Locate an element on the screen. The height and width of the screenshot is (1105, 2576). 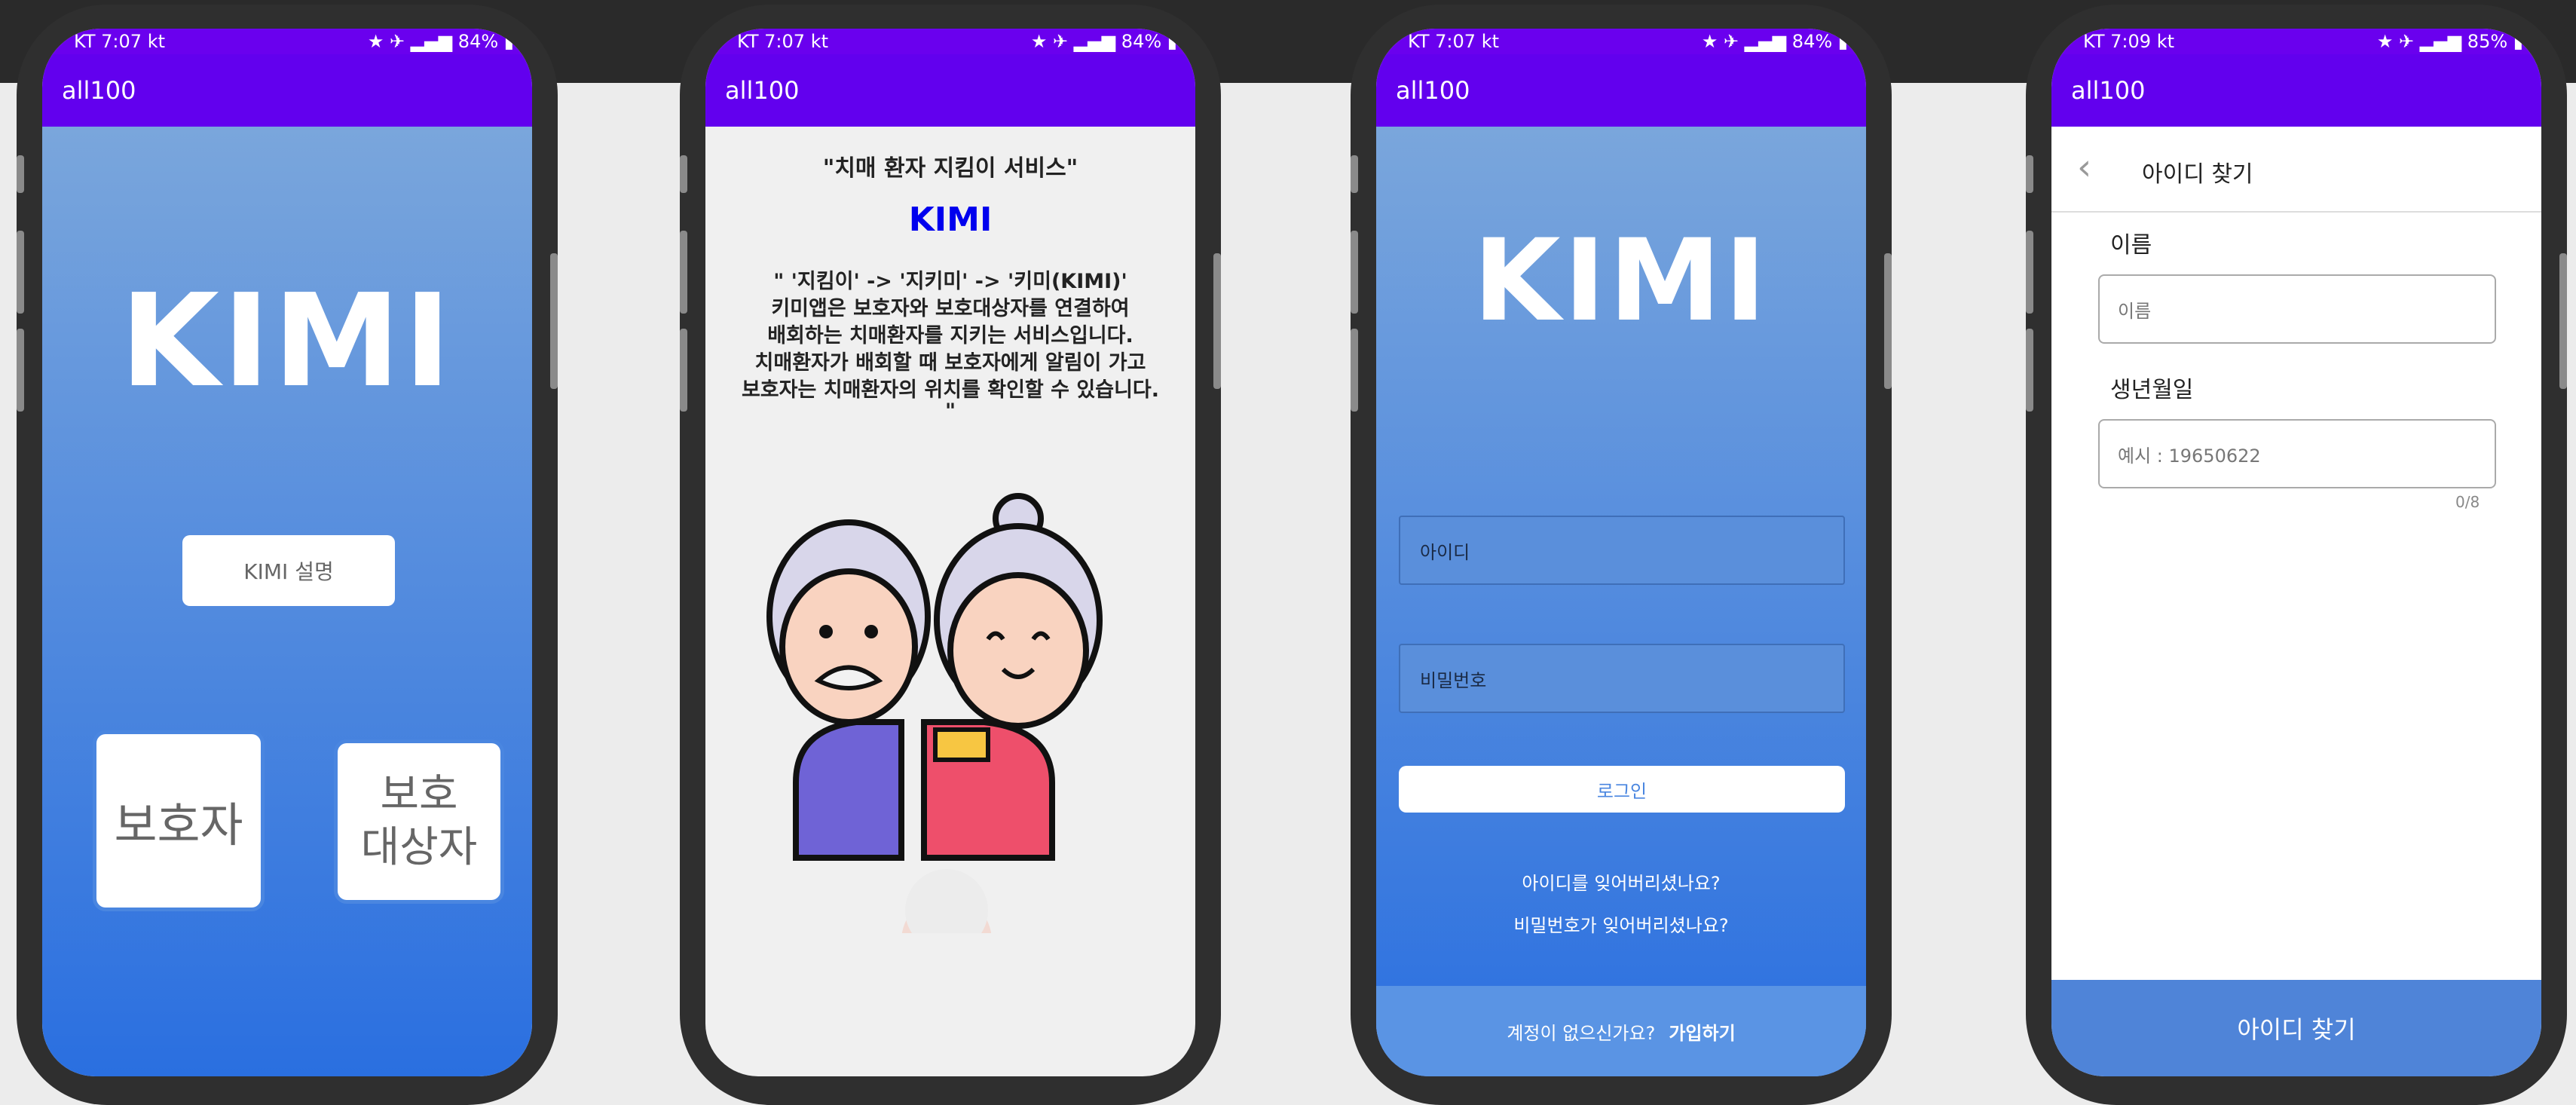
kimi-brand: KIMI is located at coordinates (950, 219).